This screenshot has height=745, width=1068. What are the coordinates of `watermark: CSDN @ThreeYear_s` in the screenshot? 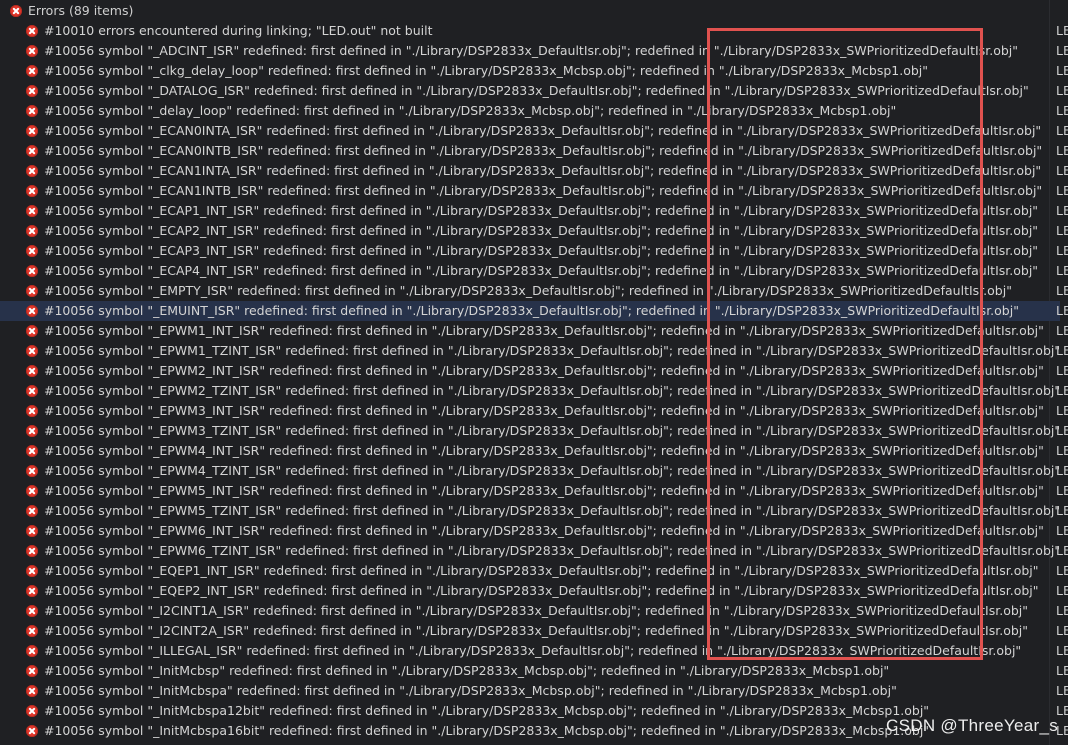 It's located at (972, 725).